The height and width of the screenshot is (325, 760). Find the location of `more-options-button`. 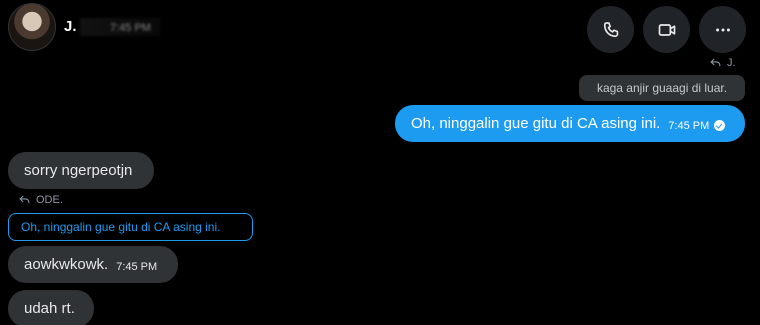

more-options-button is located at coordinates (722, 29).